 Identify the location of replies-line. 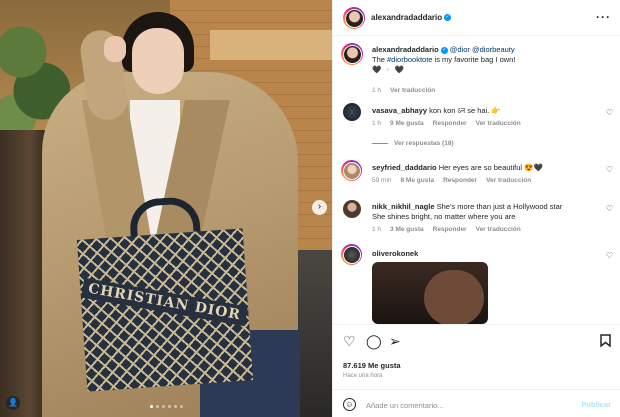
(380, 143).